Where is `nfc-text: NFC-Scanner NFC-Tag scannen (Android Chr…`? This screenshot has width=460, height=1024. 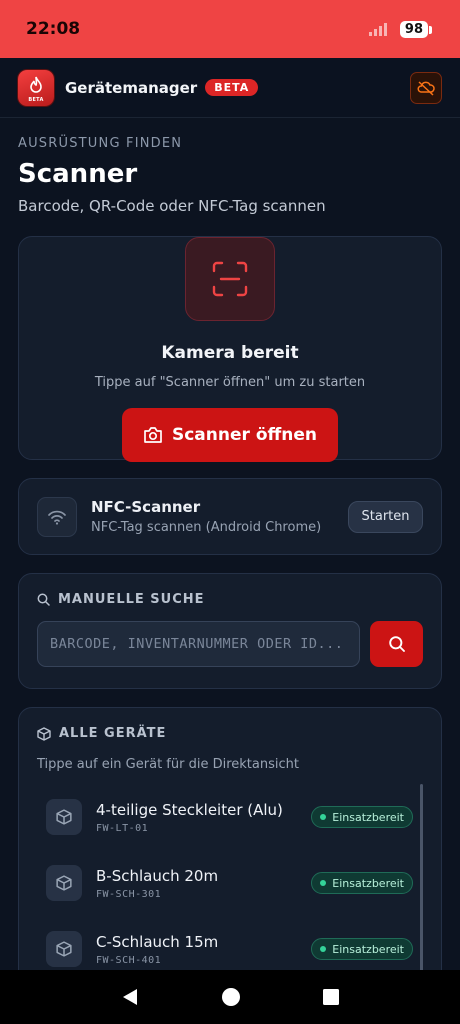
nfc-text: NFC-Scanner NFC-Tag scannen (Android Chr… is located at coordinates (219, 516).